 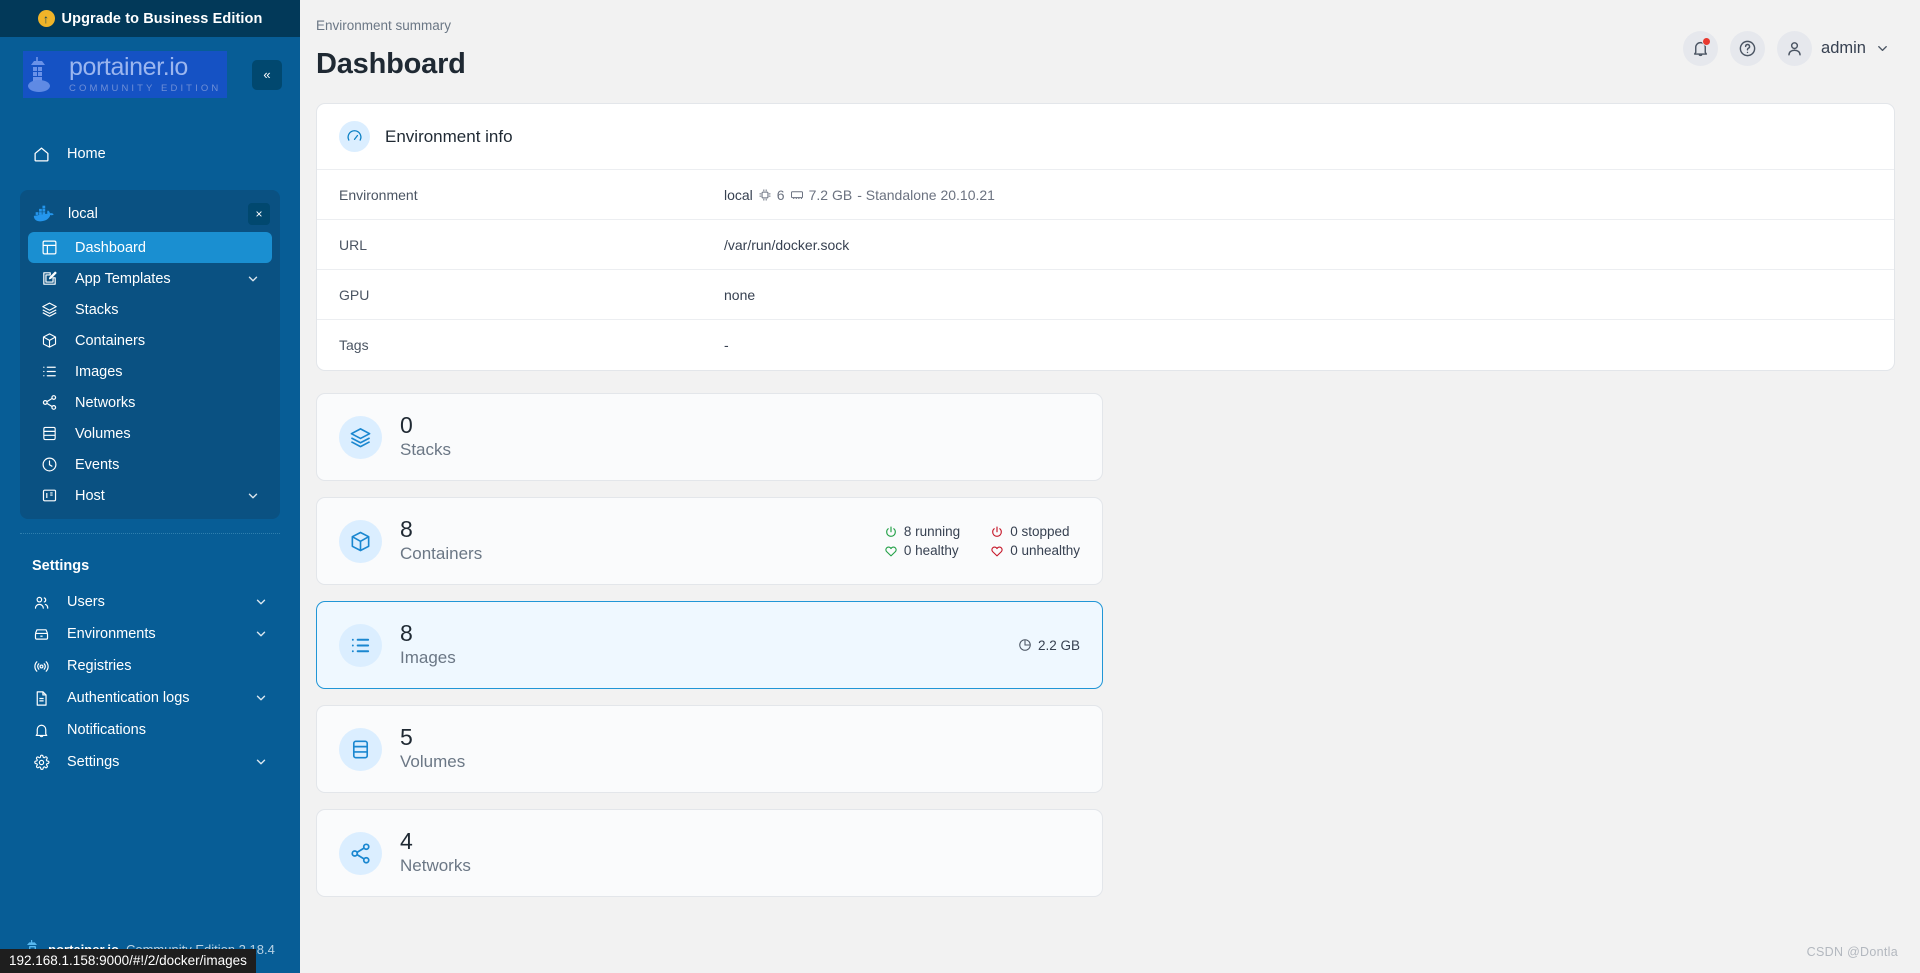 I want to click on info-value: /var/run/docker.sock, so click(x=787, y=244).